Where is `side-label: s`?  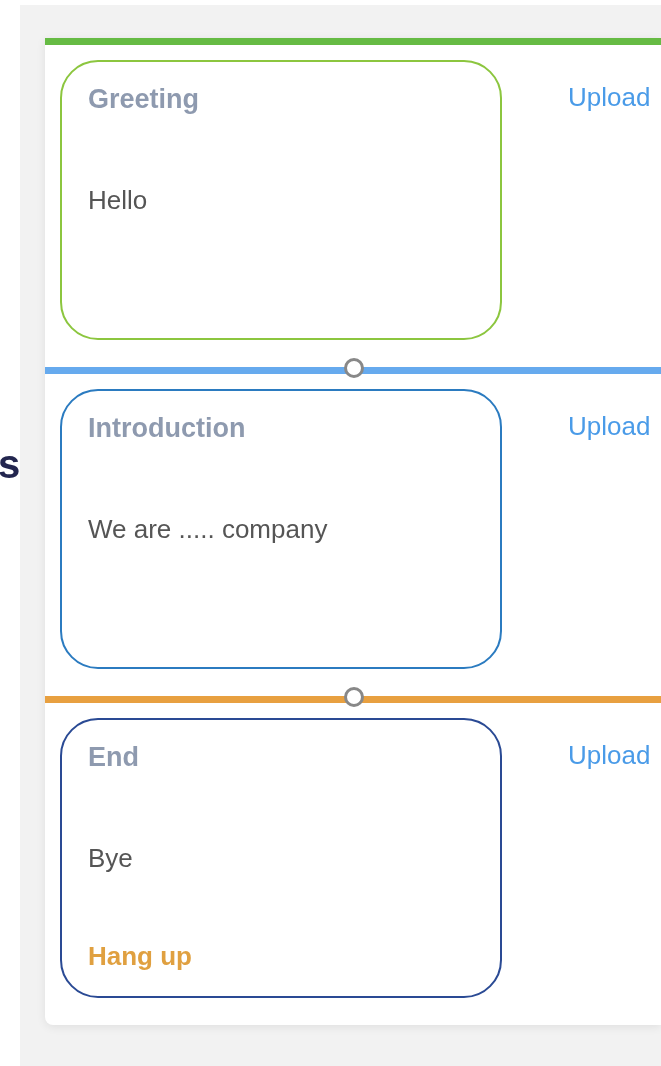 side-label: s is located at coordinates (10, 464).